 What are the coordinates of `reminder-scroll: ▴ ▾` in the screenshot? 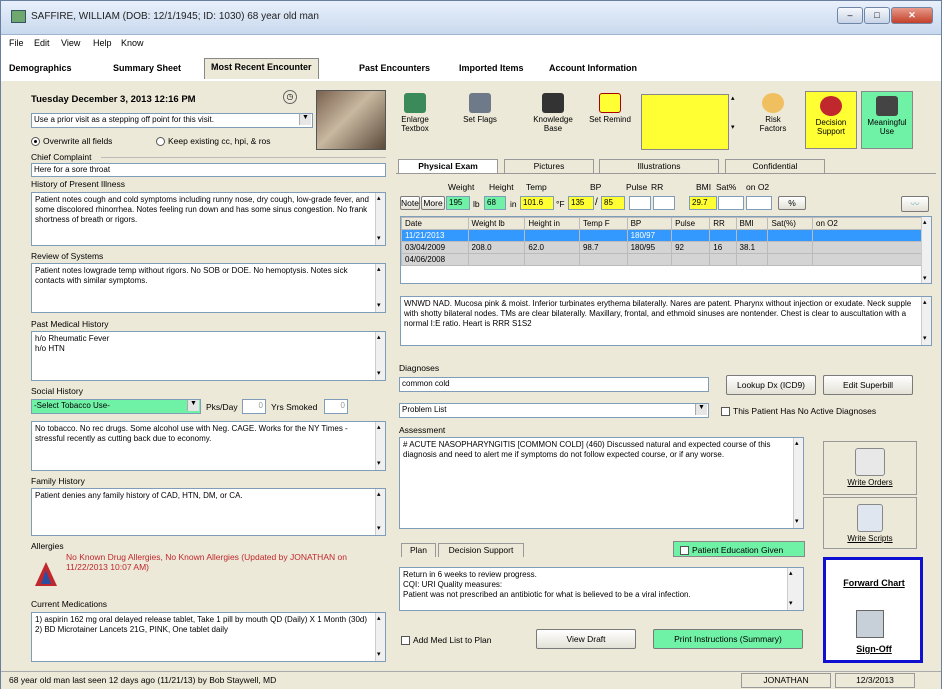 It's located at (736, 122).